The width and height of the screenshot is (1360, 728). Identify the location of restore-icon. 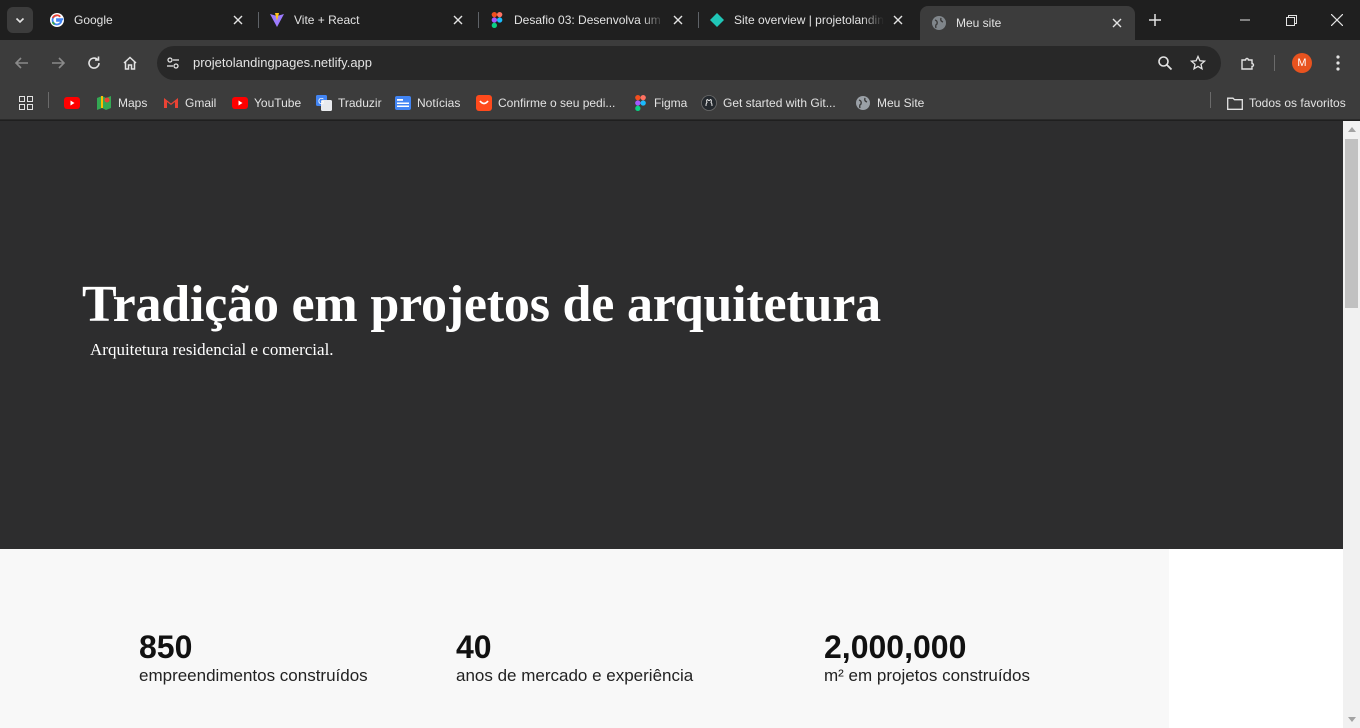
(1291, 20).